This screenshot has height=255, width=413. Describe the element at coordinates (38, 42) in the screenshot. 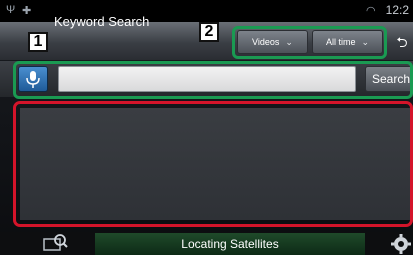

I see `callout-1-badge: 1` at that location.